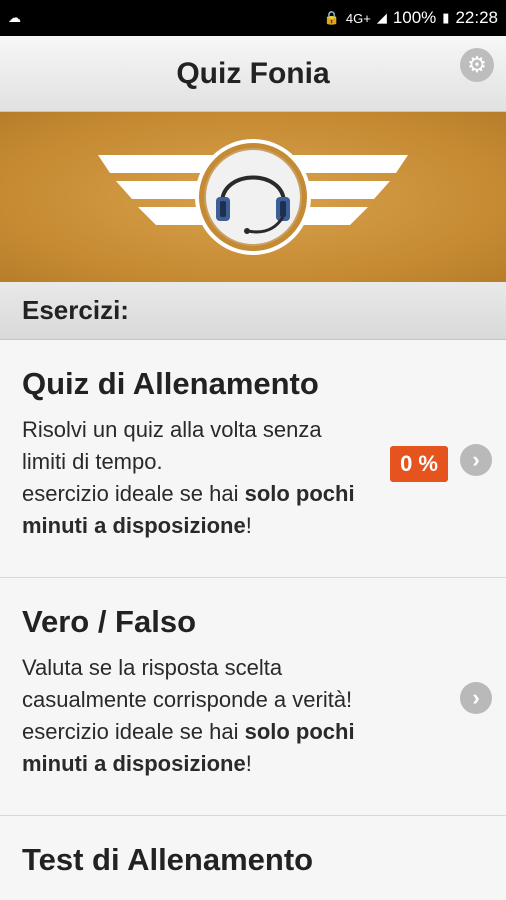 The width and height of the screenshot is (506, 900). I want to click on network-type: 4G+, so click(358, 18).